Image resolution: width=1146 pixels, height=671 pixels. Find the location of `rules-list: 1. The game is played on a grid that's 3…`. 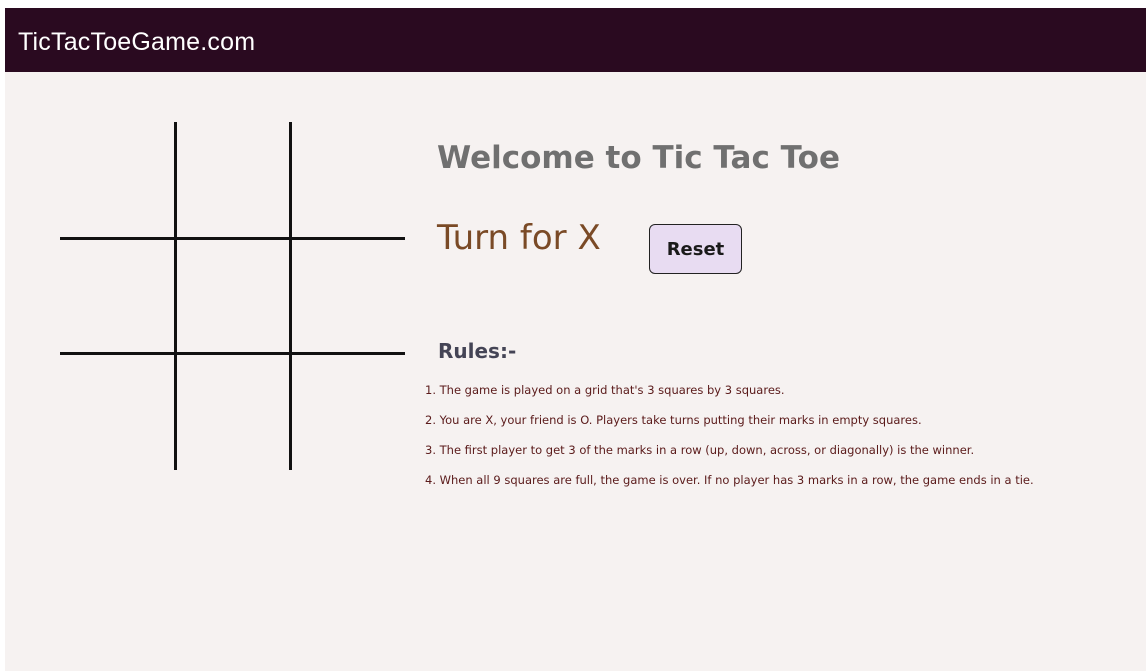

rules-list: 1. The game is played on a grid that's 3… is located at coordinates (729, 435).